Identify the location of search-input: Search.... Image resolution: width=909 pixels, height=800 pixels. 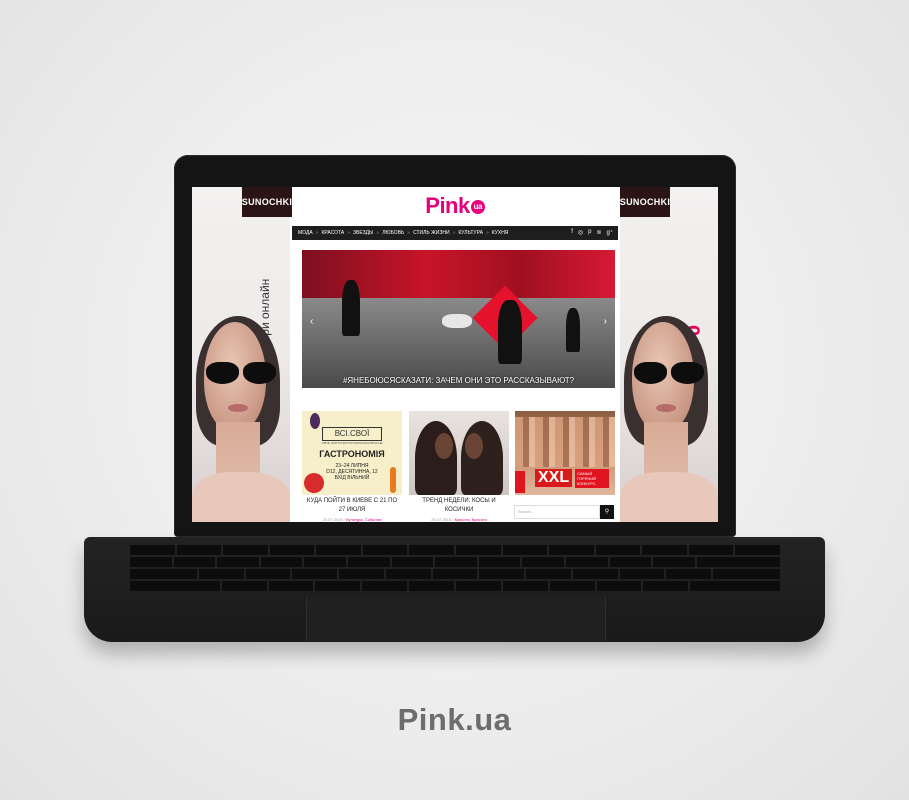
(557, 512).